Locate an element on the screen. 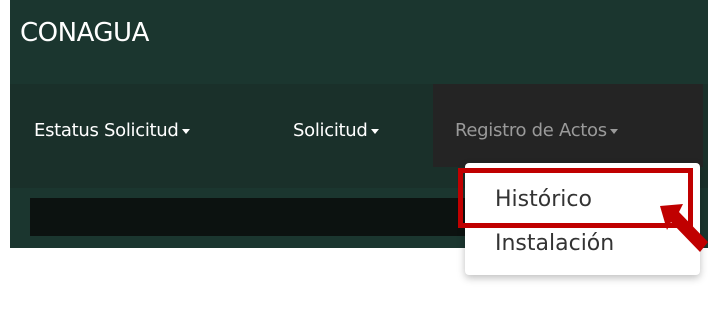  menu-item-instalacion: Instalación is located at coordinates (554, 243).